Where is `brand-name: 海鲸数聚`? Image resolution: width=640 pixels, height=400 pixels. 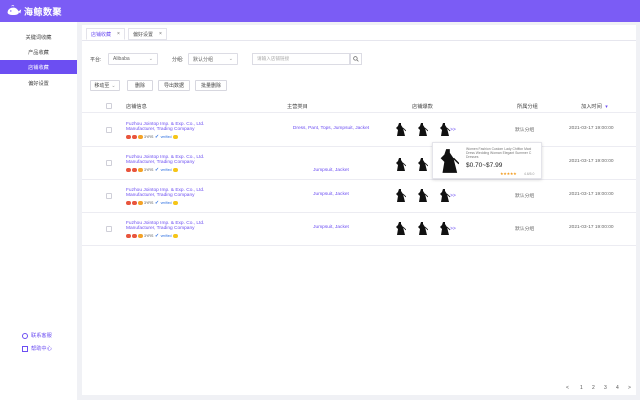 brand-name: 海鲸数聚 is located at coordinates (43, 11).